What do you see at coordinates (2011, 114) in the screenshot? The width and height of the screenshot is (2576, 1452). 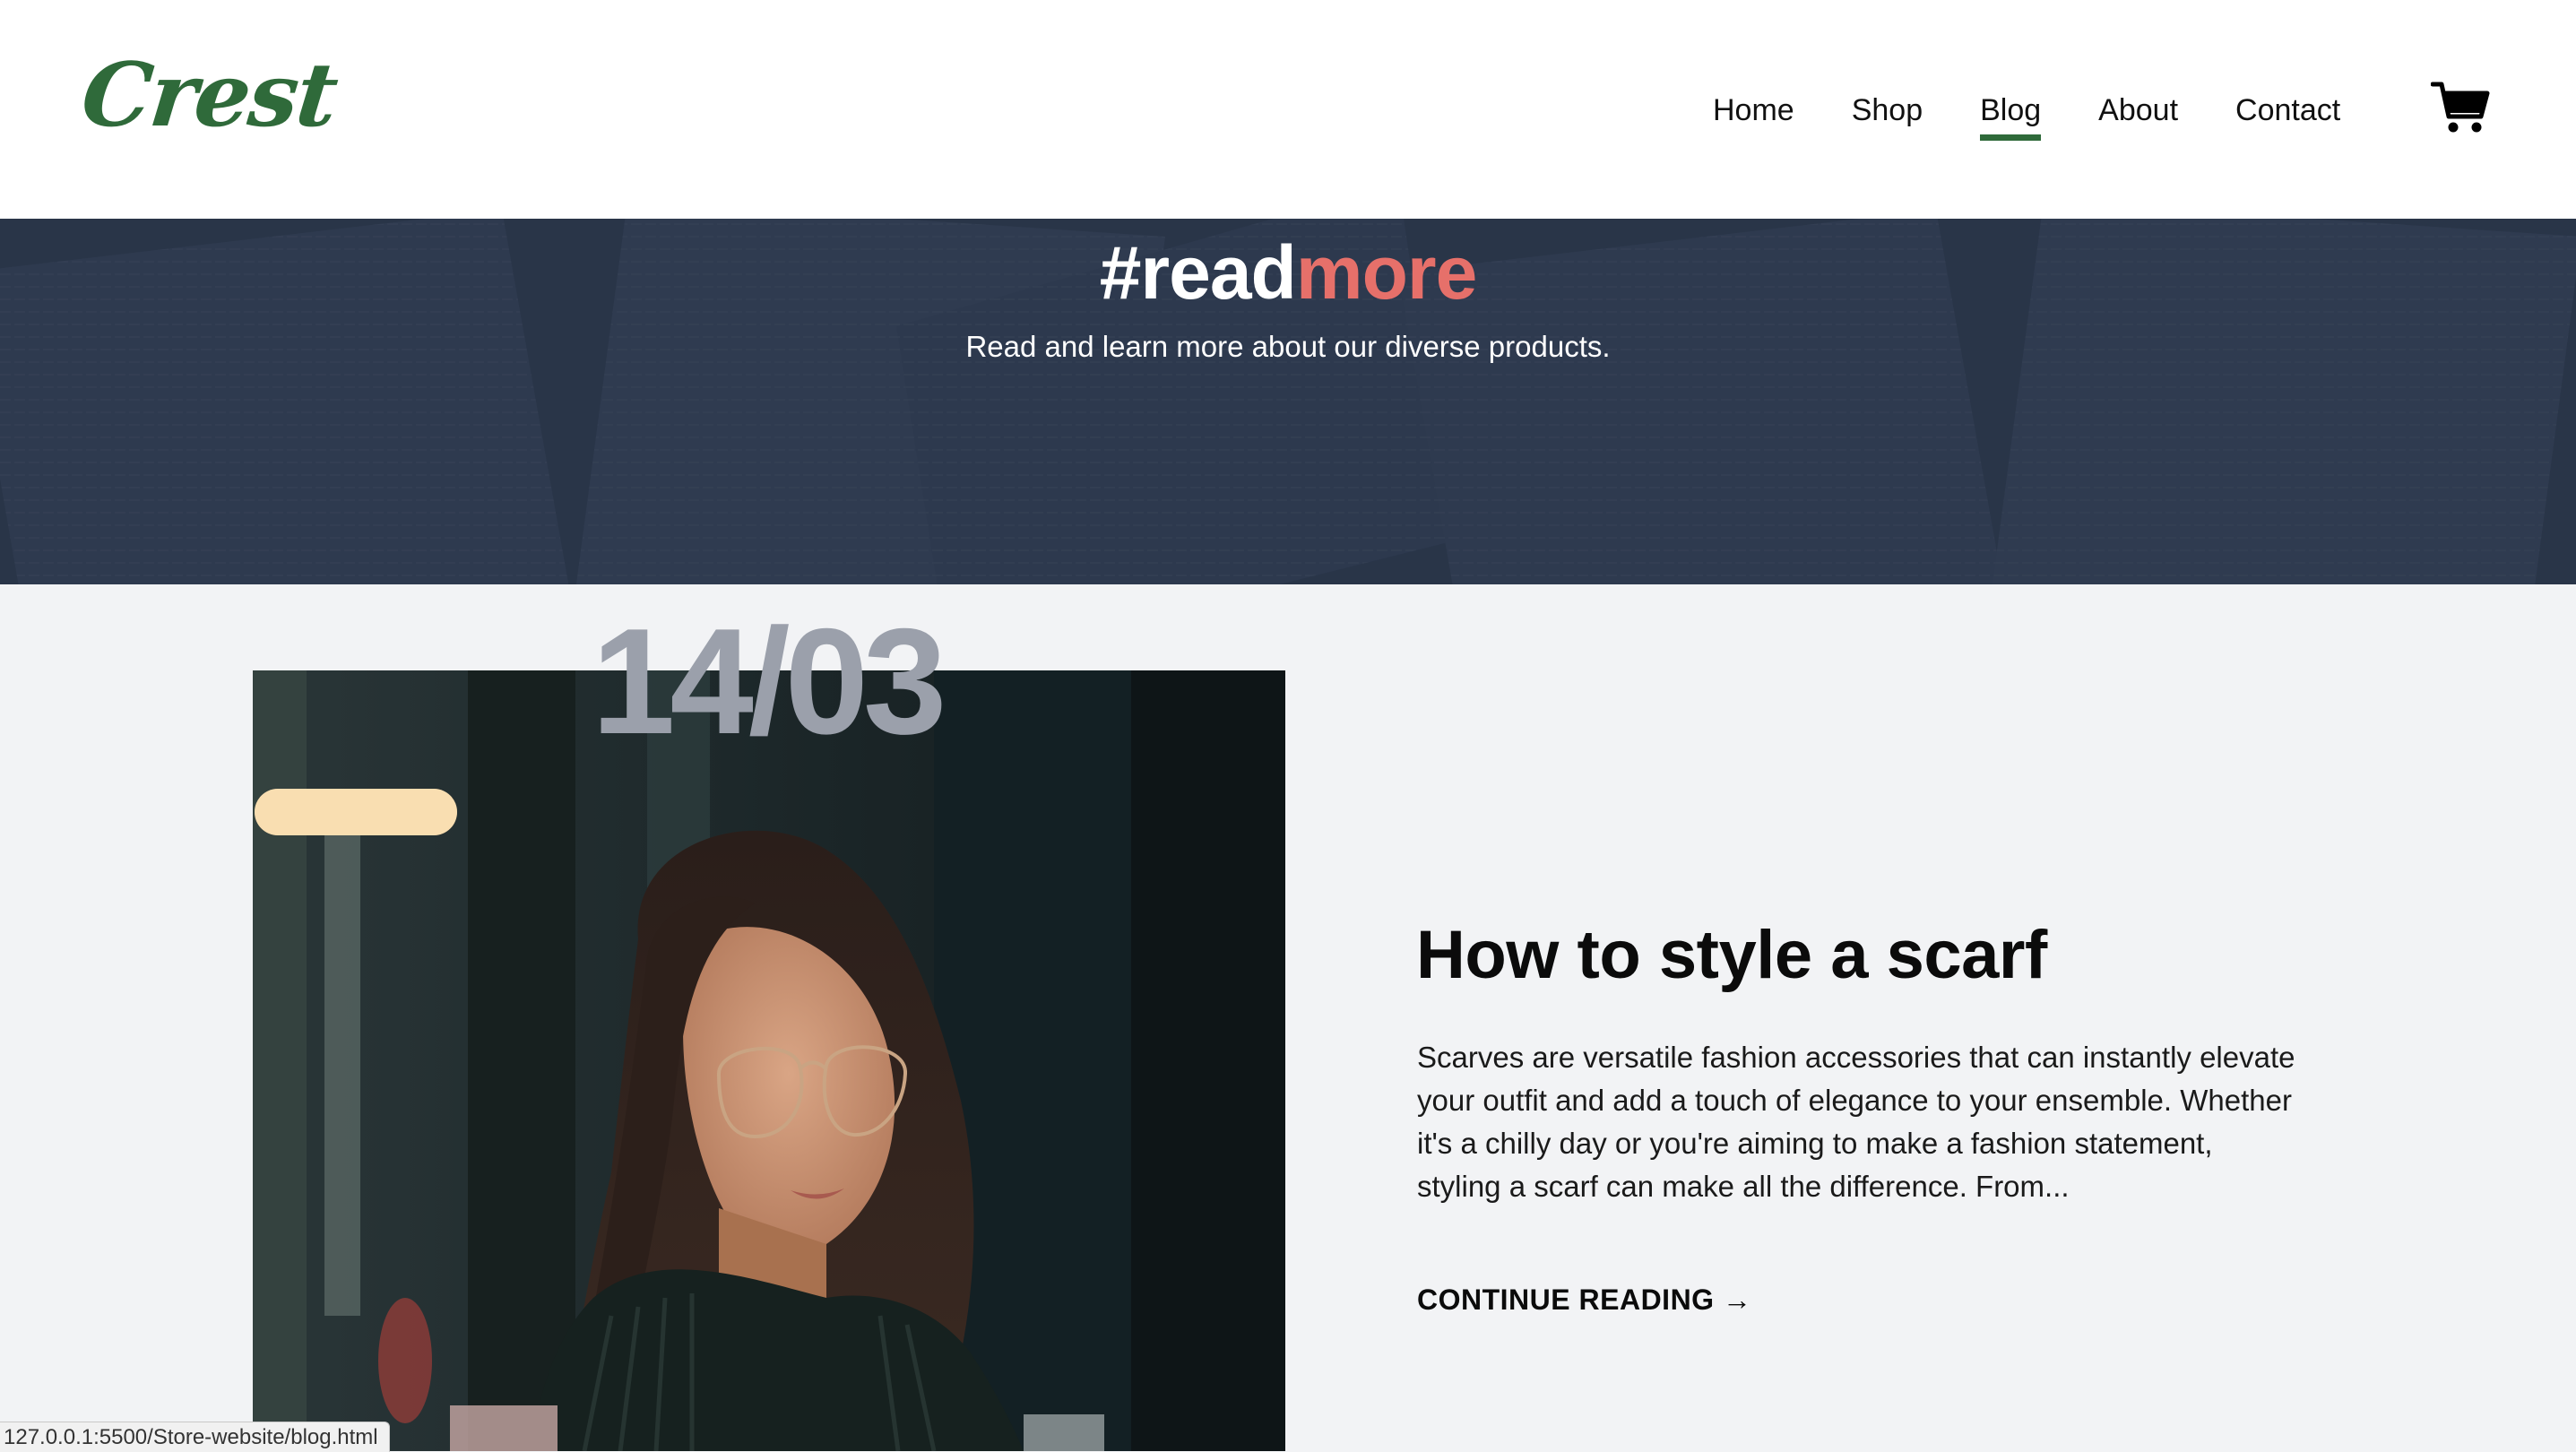 I see `nav-blog: Blog` at bounding box center [2011, 114].